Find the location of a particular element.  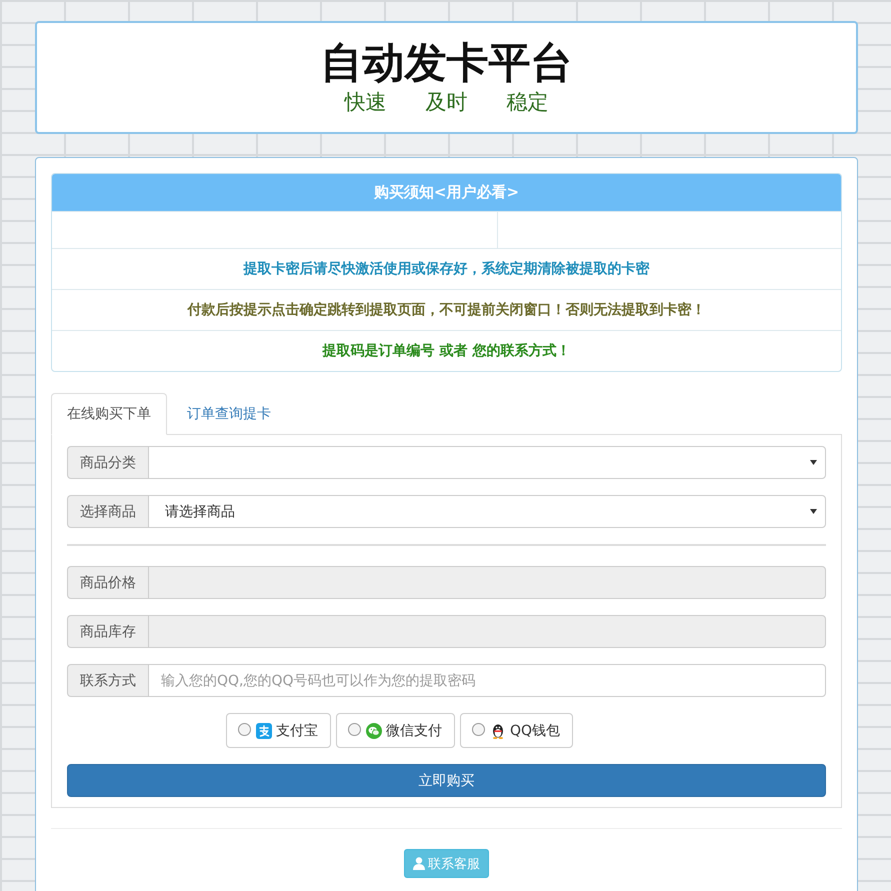

site-title: 自动发卡平台 is located at coordinates (446, 63).